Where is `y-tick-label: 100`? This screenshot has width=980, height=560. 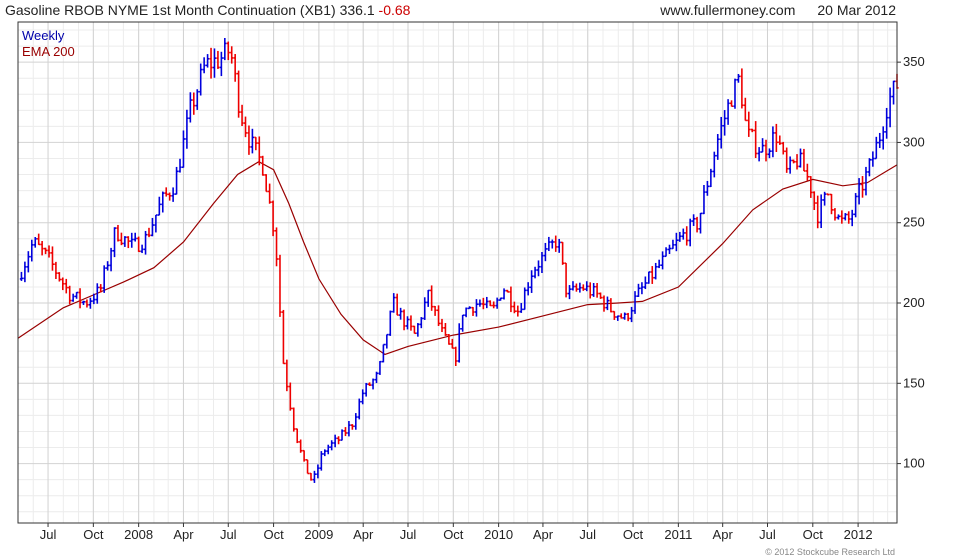
y-tick-label: 100 is located at coordinates (914, 463).